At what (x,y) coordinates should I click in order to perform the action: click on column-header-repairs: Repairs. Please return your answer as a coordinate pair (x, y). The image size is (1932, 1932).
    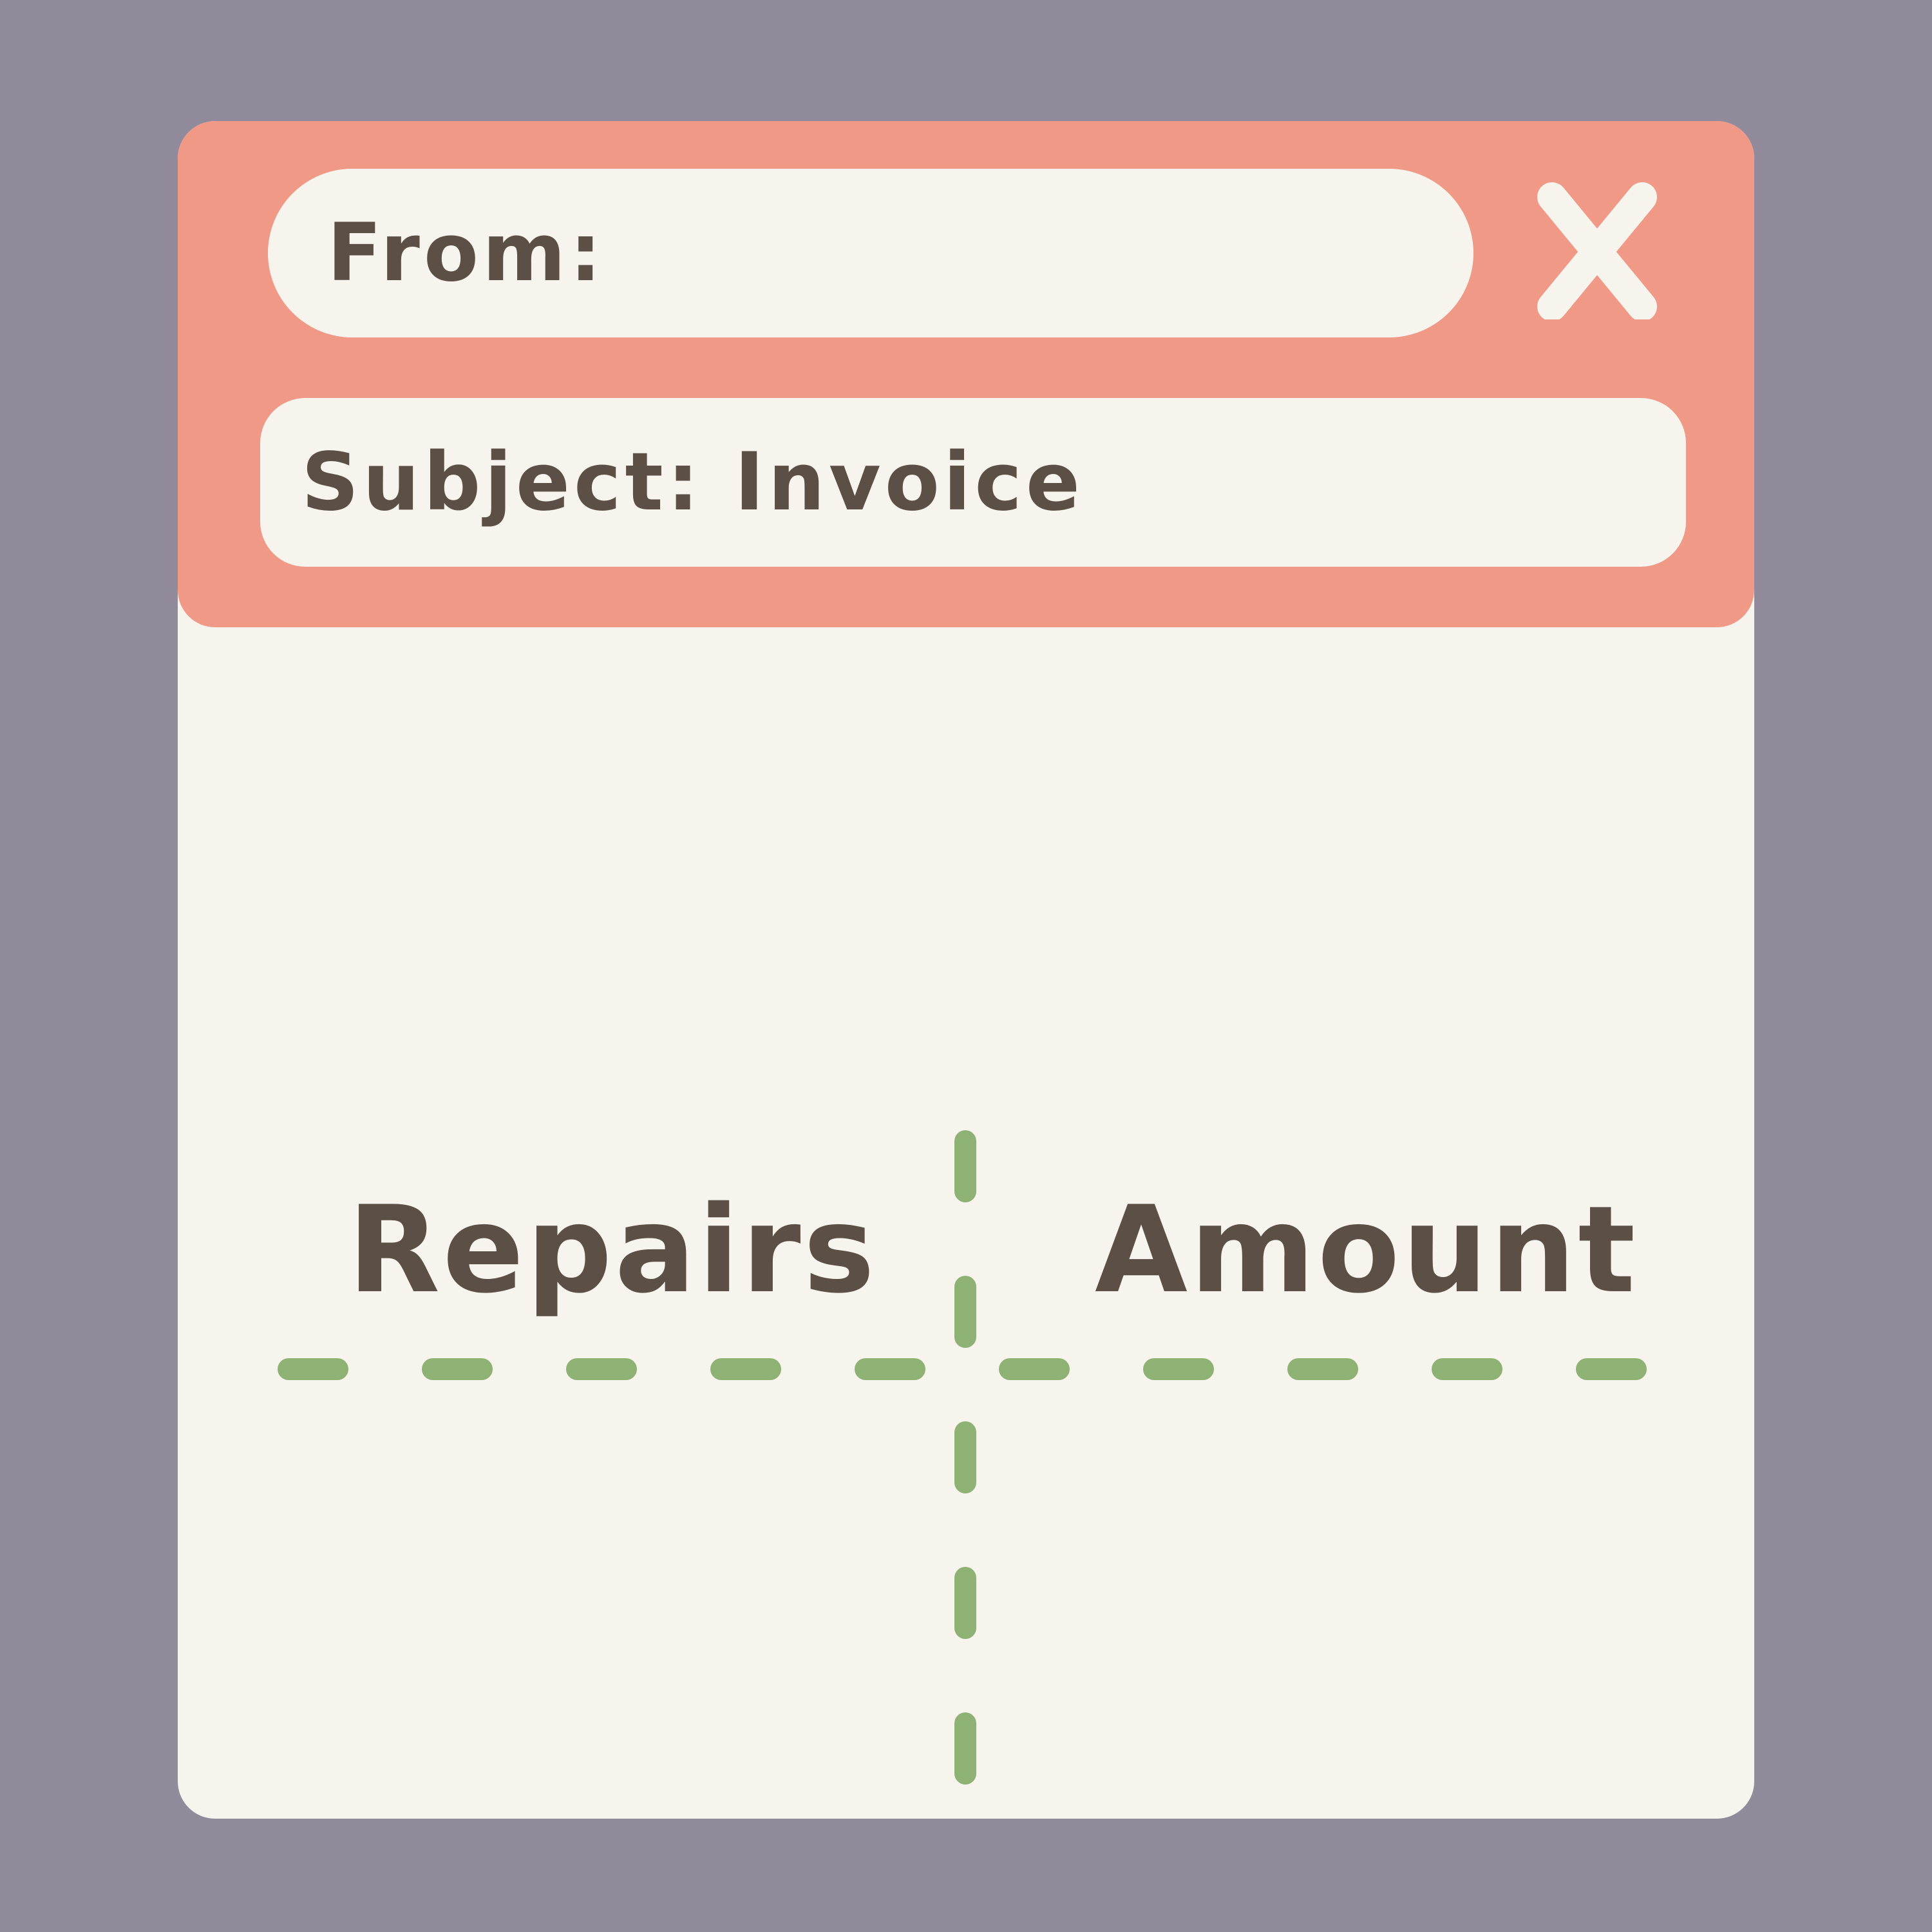
    Looking at the image, I should click on (613, 1250).